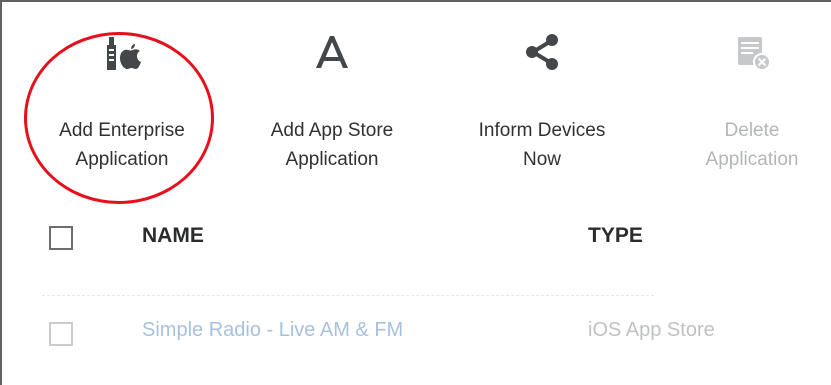 Image resolution: width=831 pixels, height=385 pixels. Describe the element at coordinates (615, 236) in the screenshot. I see `type-column-header: TYPE` at that location.